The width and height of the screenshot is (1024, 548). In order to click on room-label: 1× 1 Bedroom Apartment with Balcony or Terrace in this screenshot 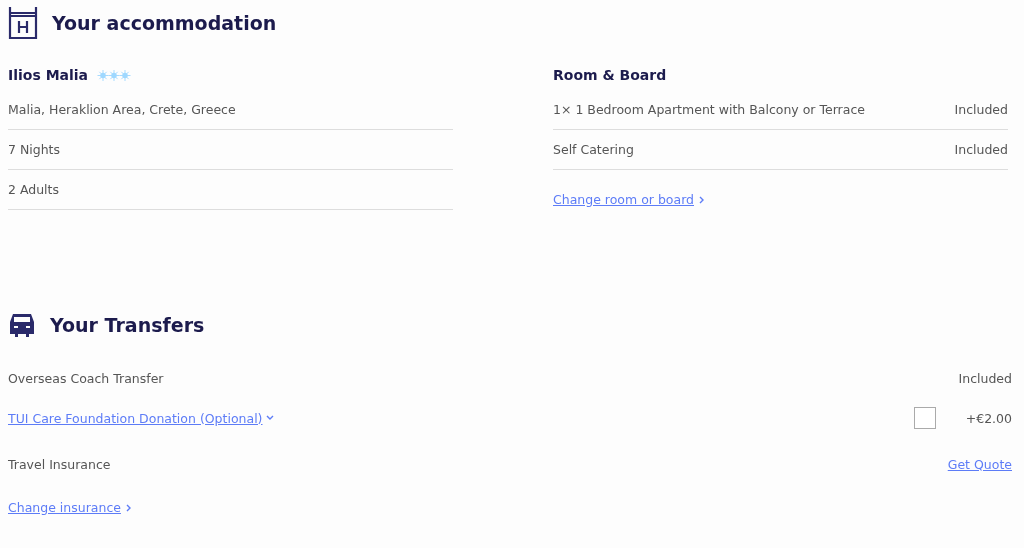, I will do `click(709, 109)`.